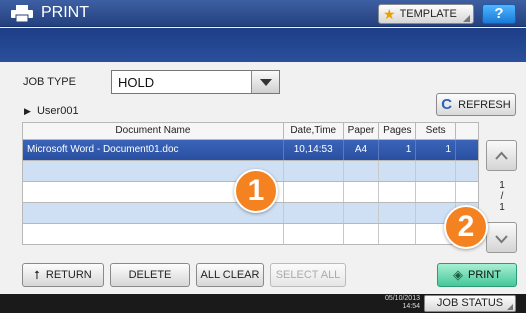  Describe the element at coordinates (467, 131) in the screenshot. I see `column-spacer` at that location.